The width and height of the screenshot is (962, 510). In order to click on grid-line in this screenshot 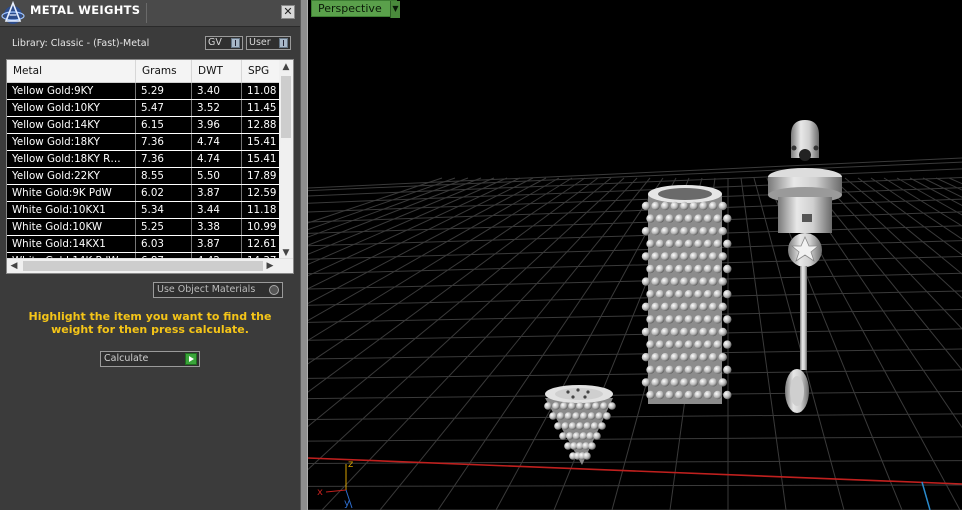, I will do `click(635, 334)`.